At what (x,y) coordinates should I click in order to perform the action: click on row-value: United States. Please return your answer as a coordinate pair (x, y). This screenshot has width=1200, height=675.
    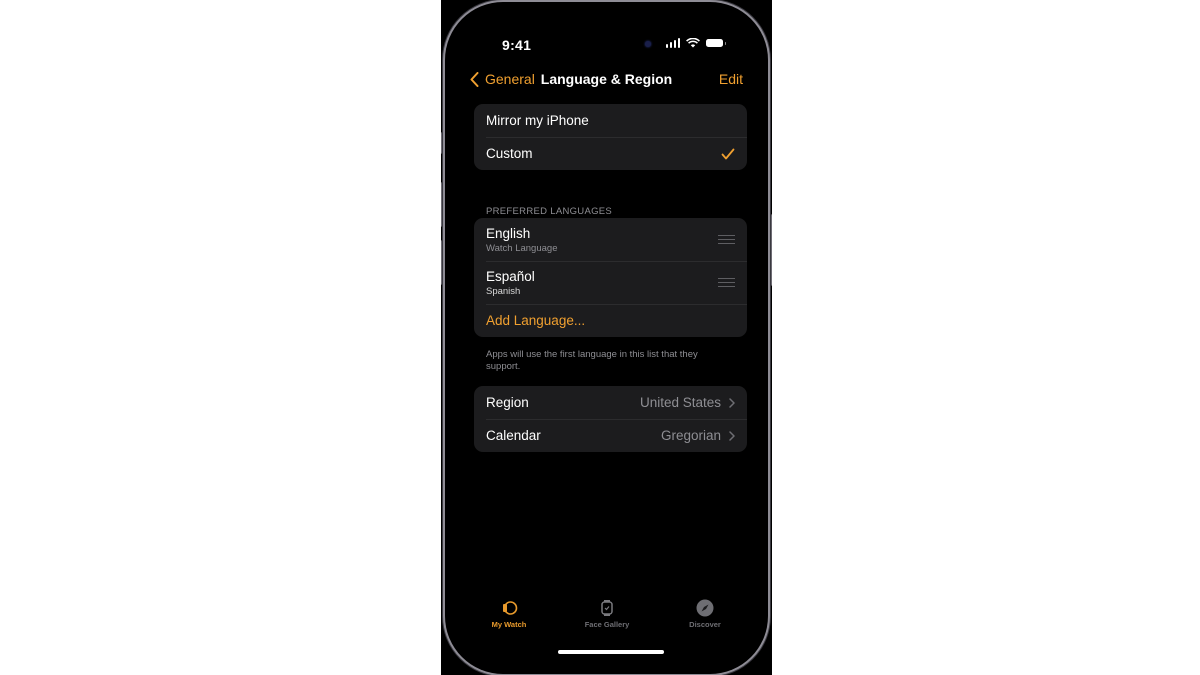
    Looking at the image, I should click on (680, 402).